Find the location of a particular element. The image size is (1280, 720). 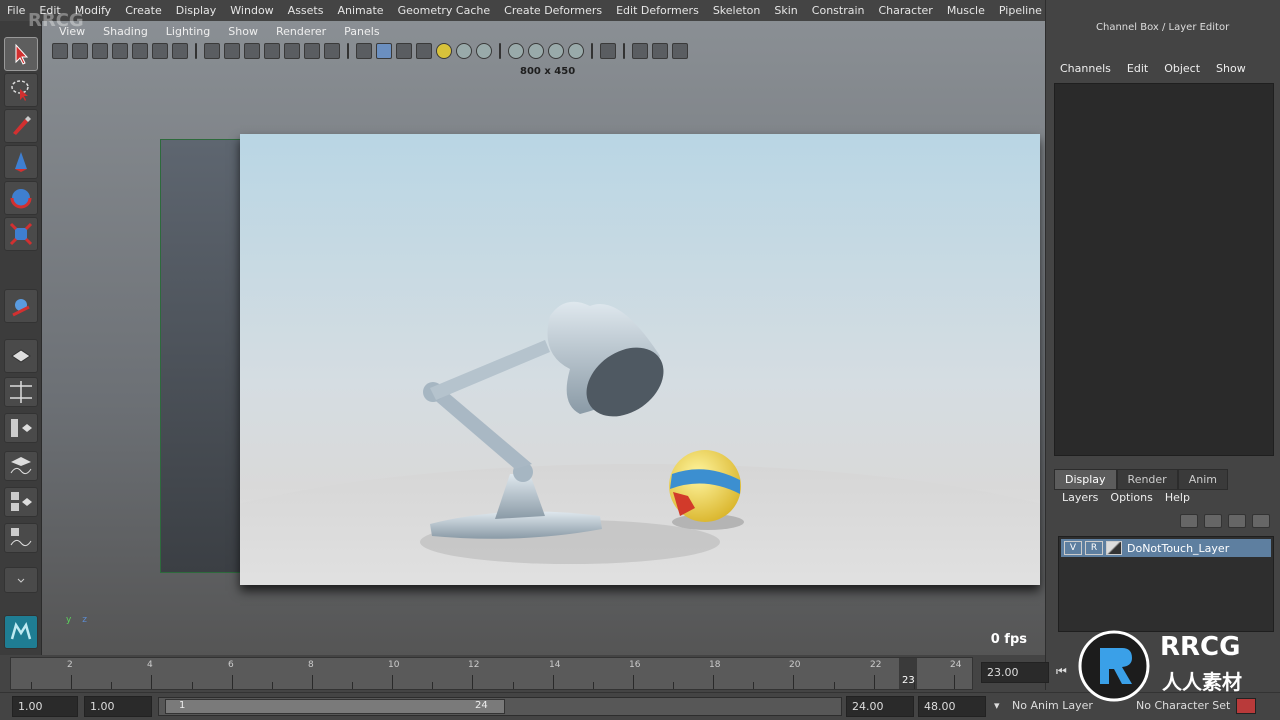

tab-render: Render is located at coordinates (1147, 479).